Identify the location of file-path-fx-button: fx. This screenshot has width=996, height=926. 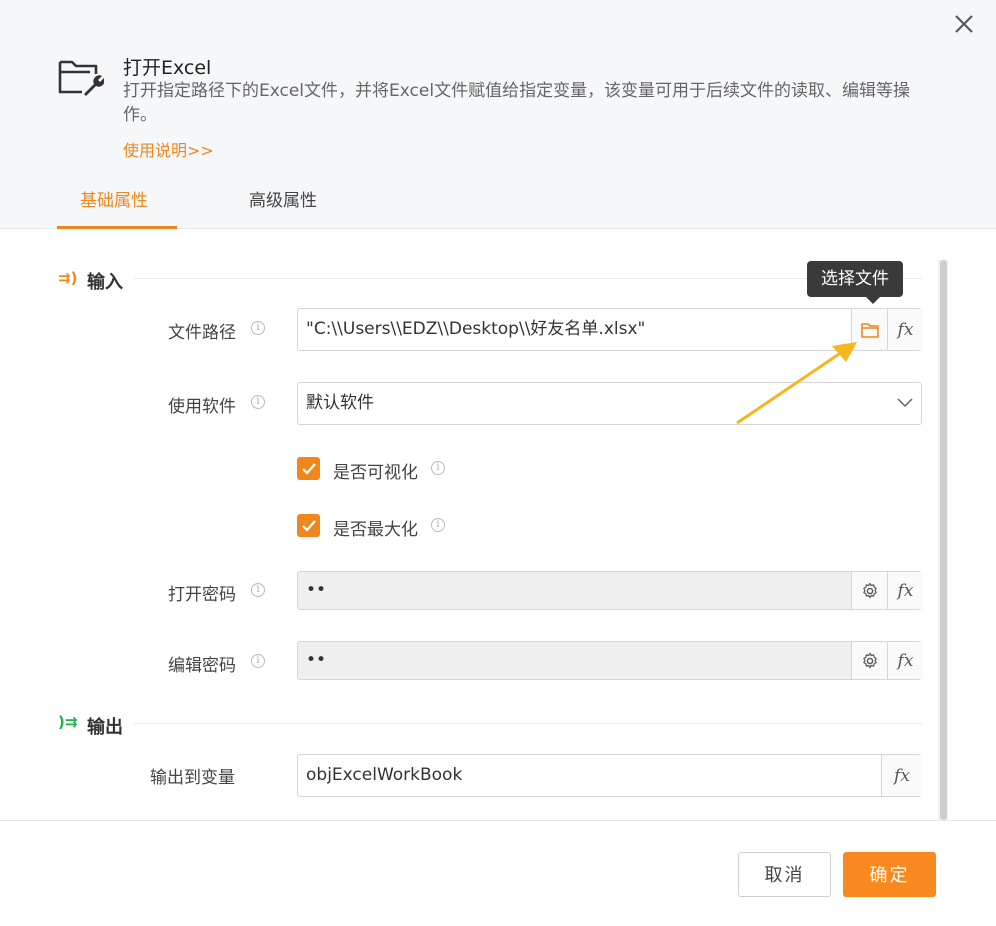
(905, 329).